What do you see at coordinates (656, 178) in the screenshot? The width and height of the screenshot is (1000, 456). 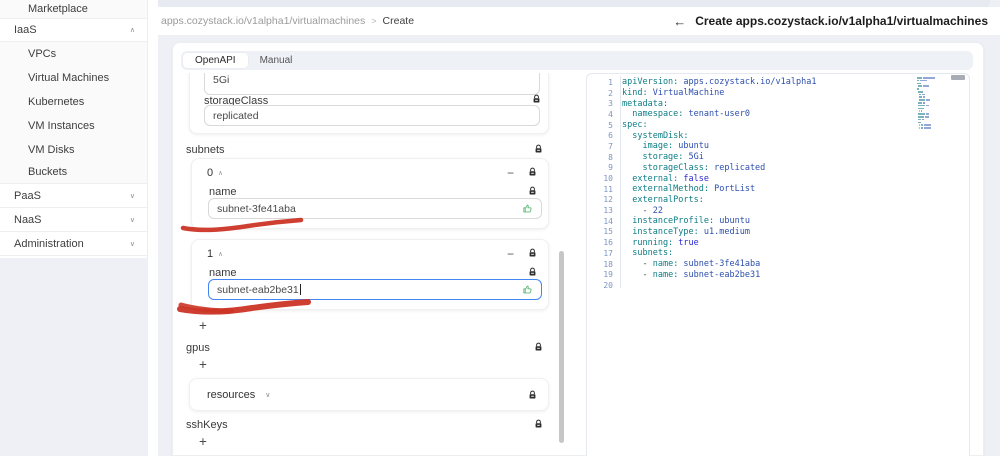 I see `code-line: 10 external: false` at bounding box center [656, 178].